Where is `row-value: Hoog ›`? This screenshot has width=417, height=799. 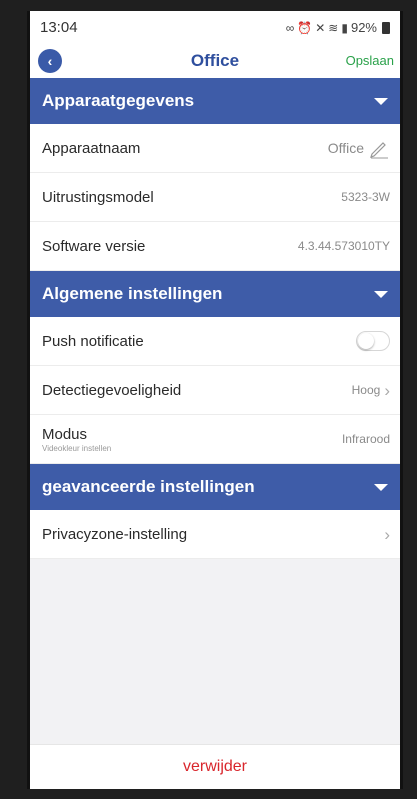
row-value: Hoog › is located at coordinates (371, 390).